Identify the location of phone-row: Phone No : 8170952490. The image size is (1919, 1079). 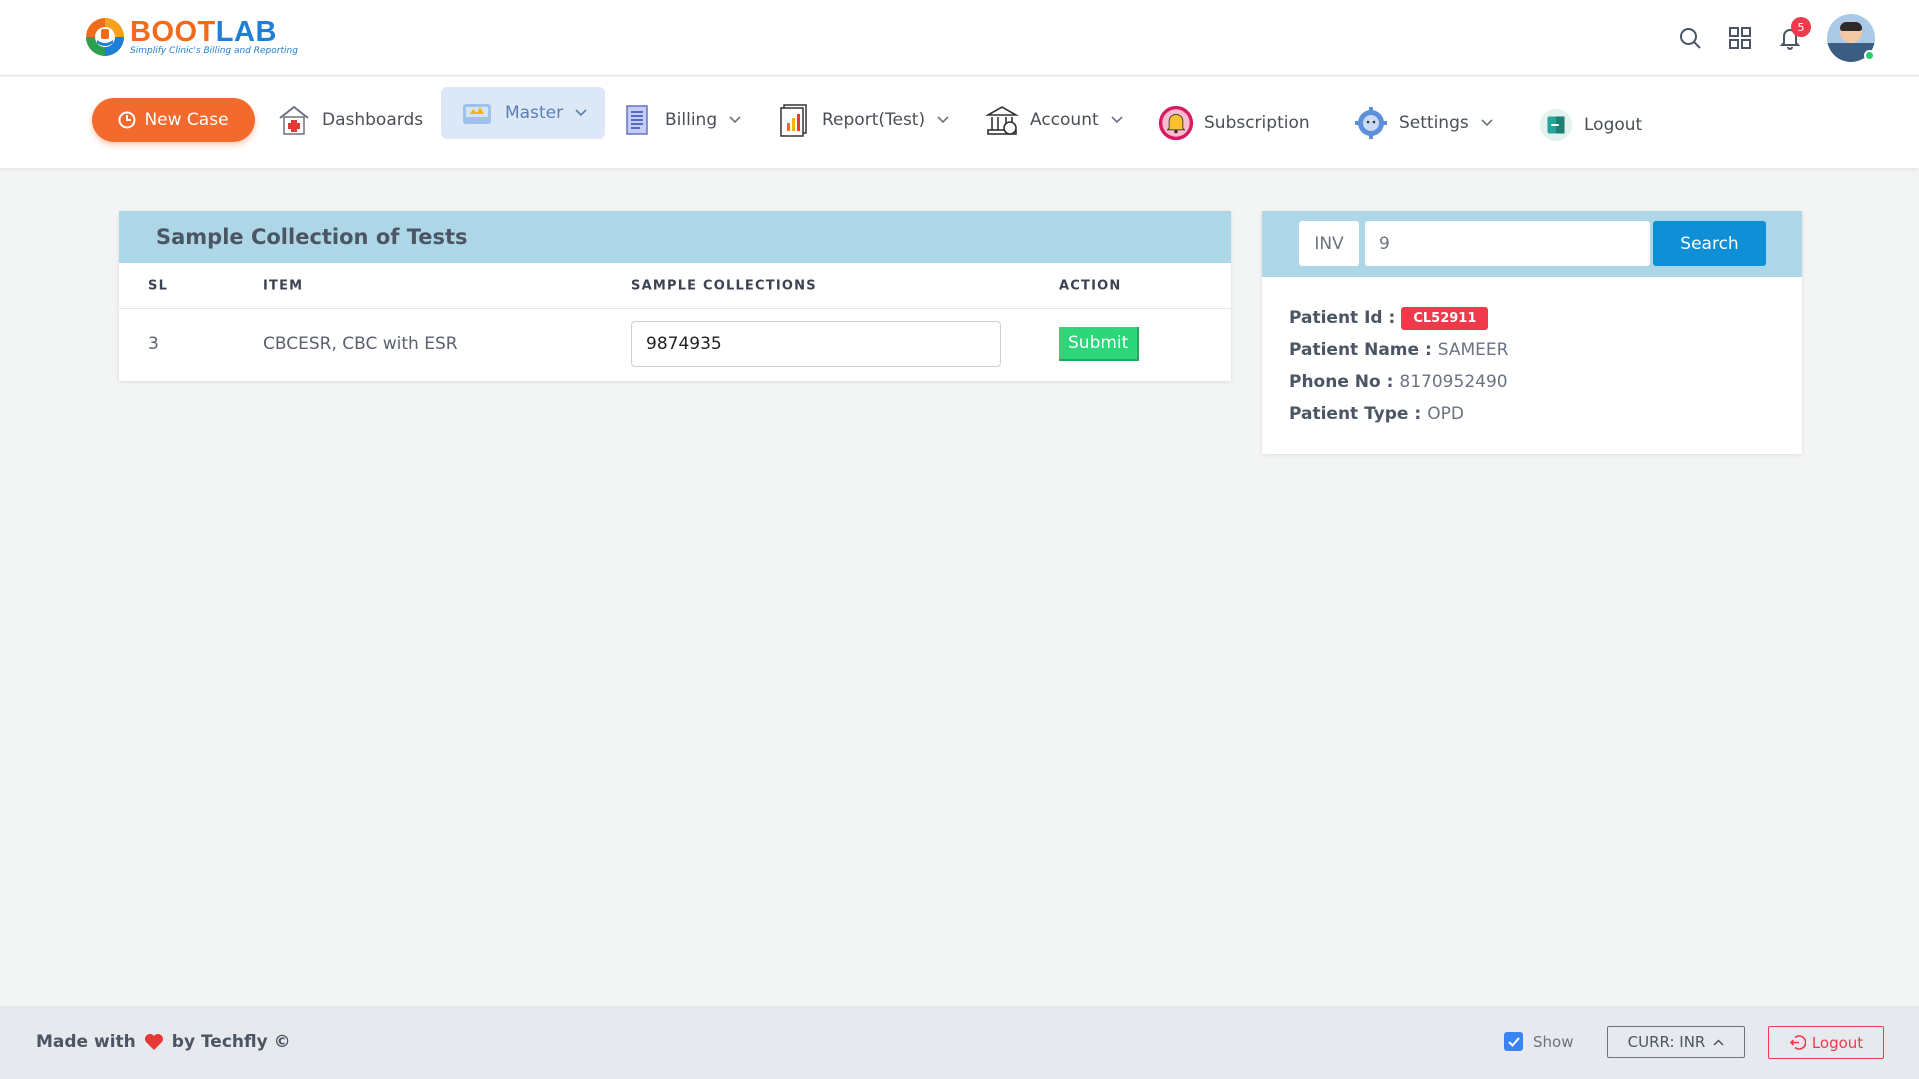
(1545, 382).